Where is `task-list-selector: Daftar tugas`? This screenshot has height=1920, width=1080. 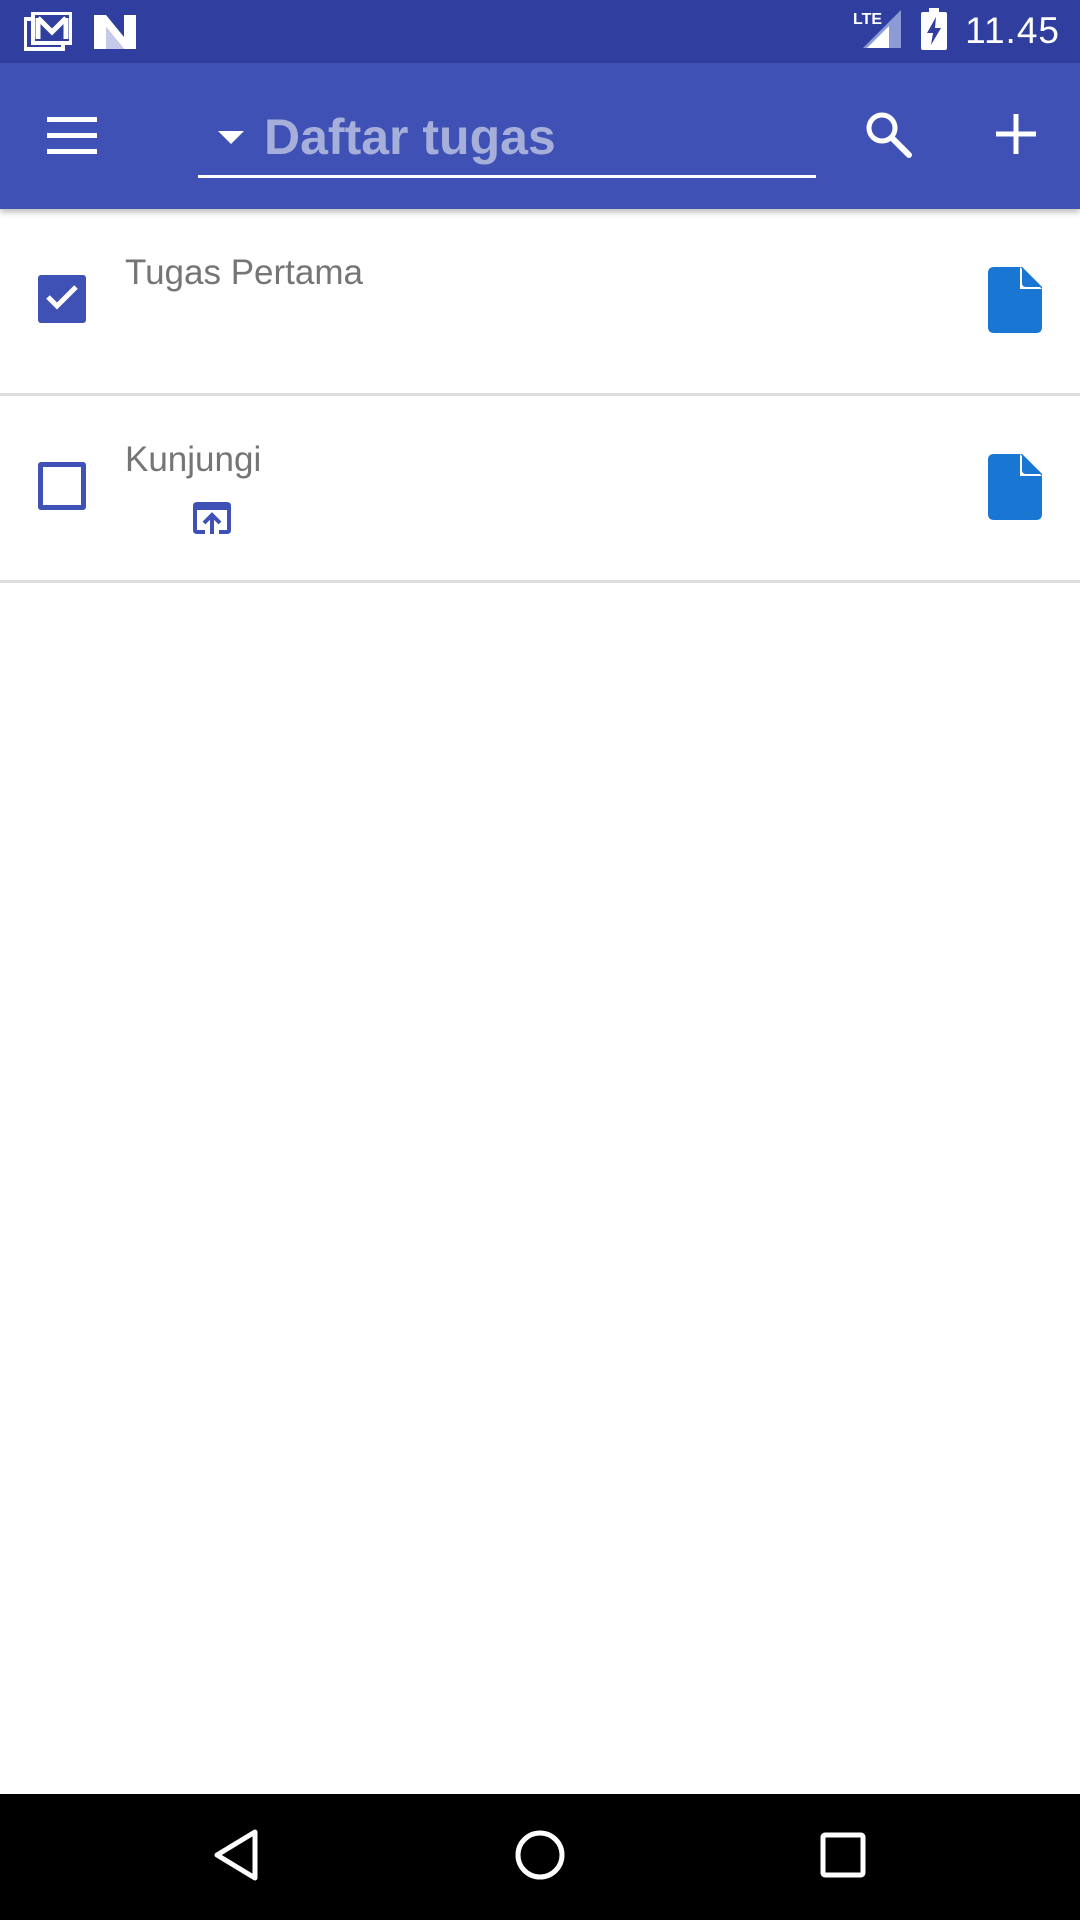 task-list-selector: Daftar tugas is located at coordinates (507, 138).